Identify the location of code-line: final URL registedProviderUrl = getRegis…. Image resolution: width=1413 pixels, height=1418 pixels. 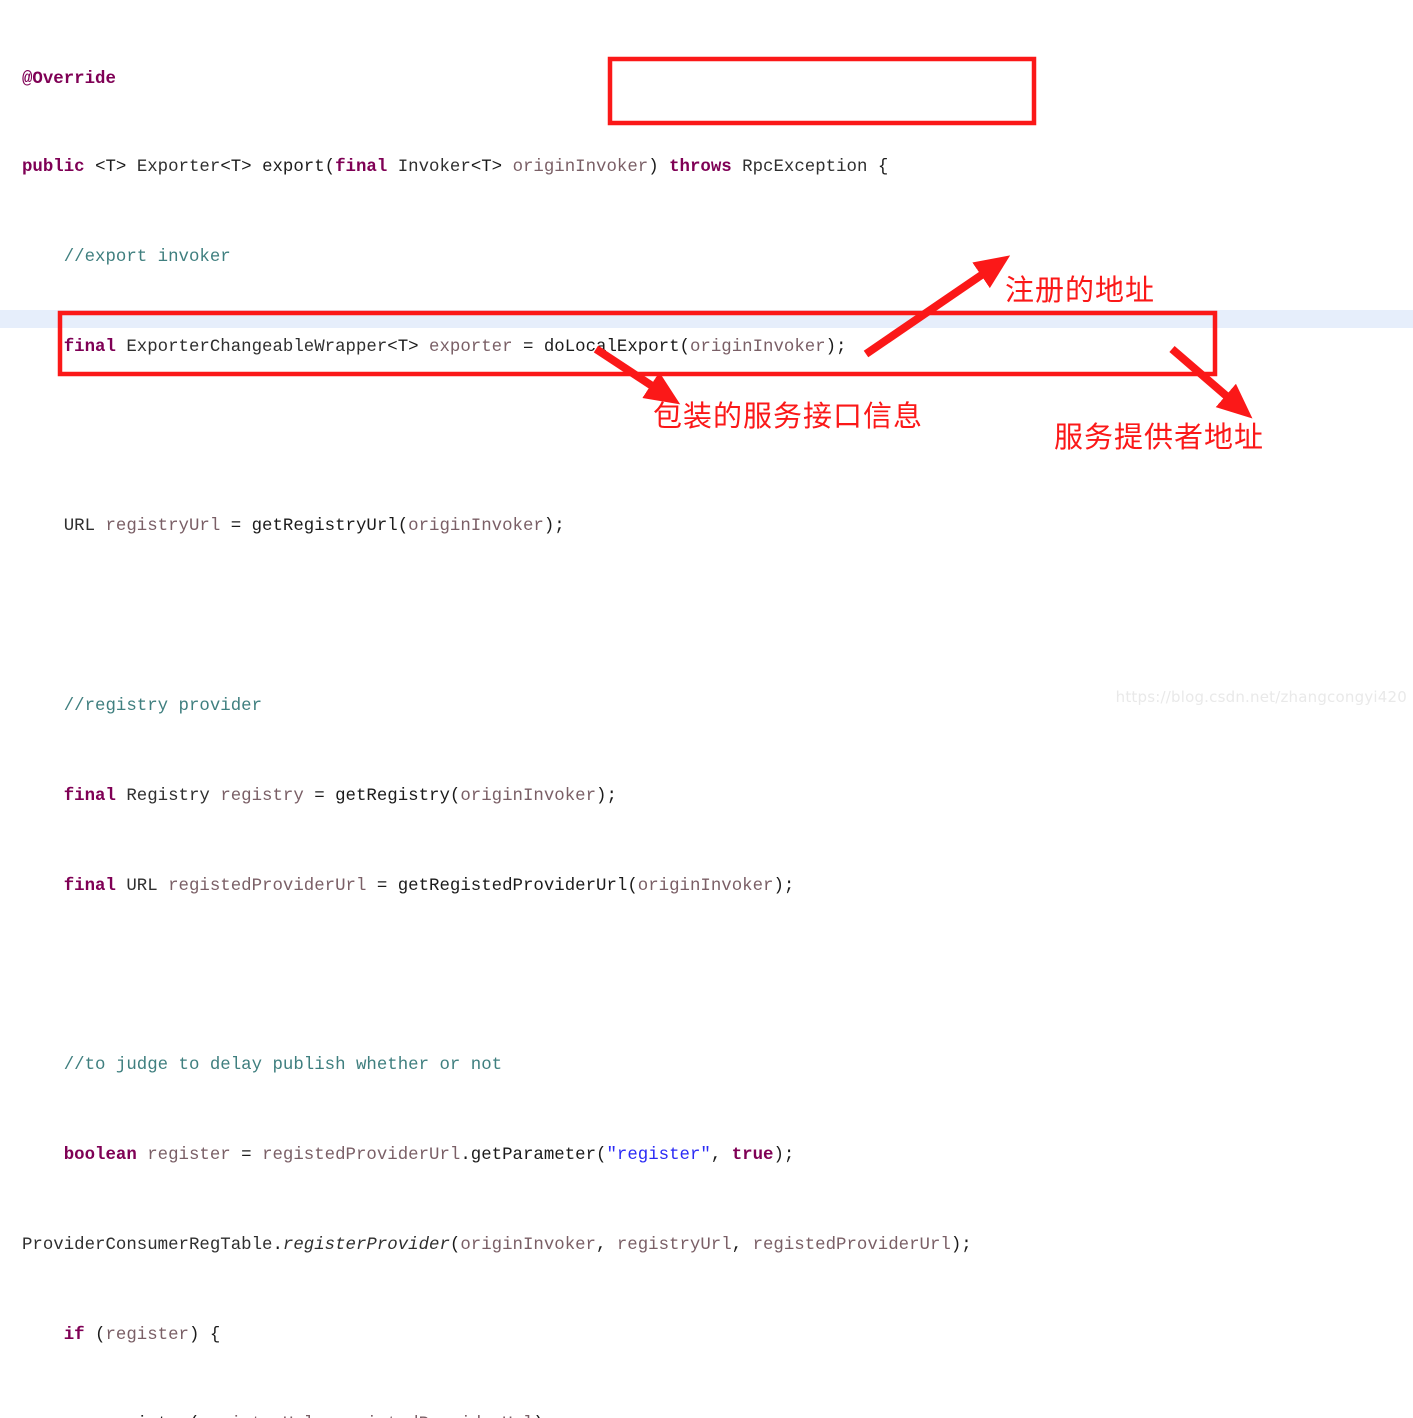
(429, 886).